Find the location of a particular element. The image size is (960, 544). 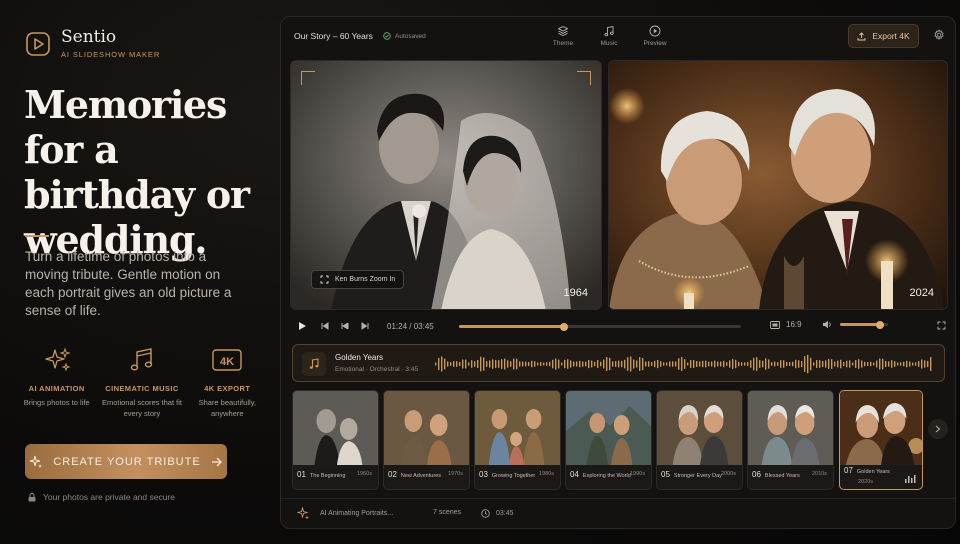

scrubber-progress is located at coordinates (512, 326).